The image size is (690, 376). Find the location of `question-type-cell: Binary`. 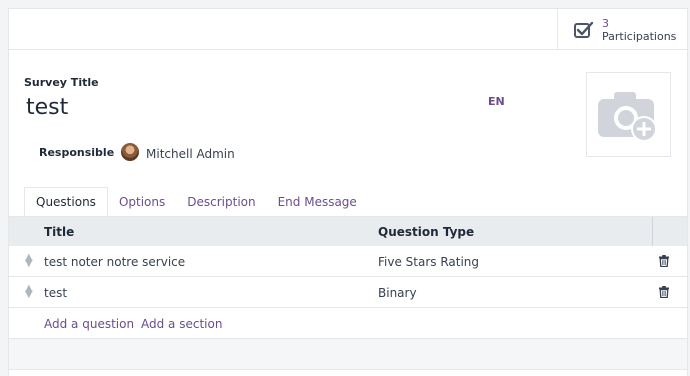

question-type-cell: Binary is located at coordinates (397, 293).